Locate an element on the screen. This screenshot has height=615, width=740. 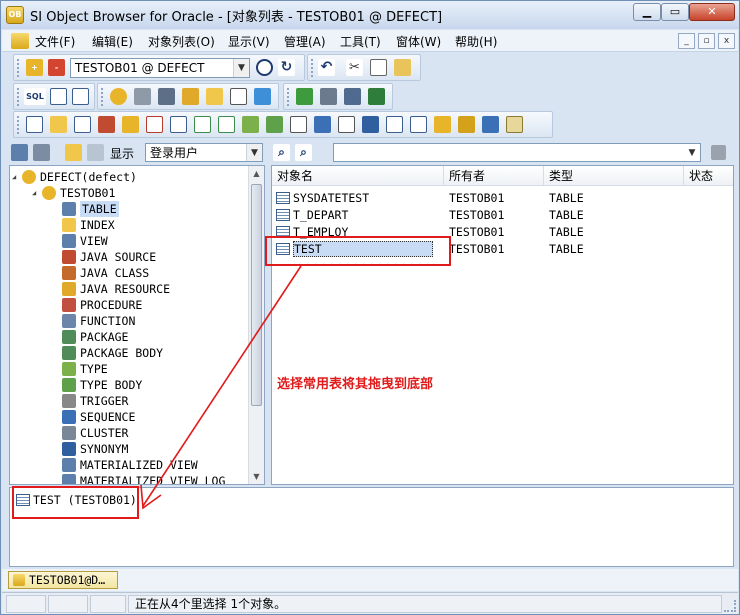
tree-item: PACKAGE BODY is located at coordinates (129, 353).